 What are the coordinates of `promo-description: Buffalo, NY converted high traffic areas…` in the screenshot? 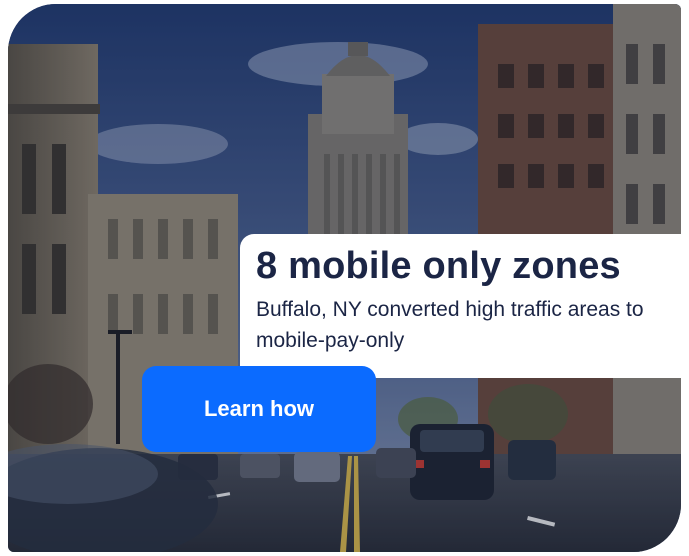 It's located at (450, 325).